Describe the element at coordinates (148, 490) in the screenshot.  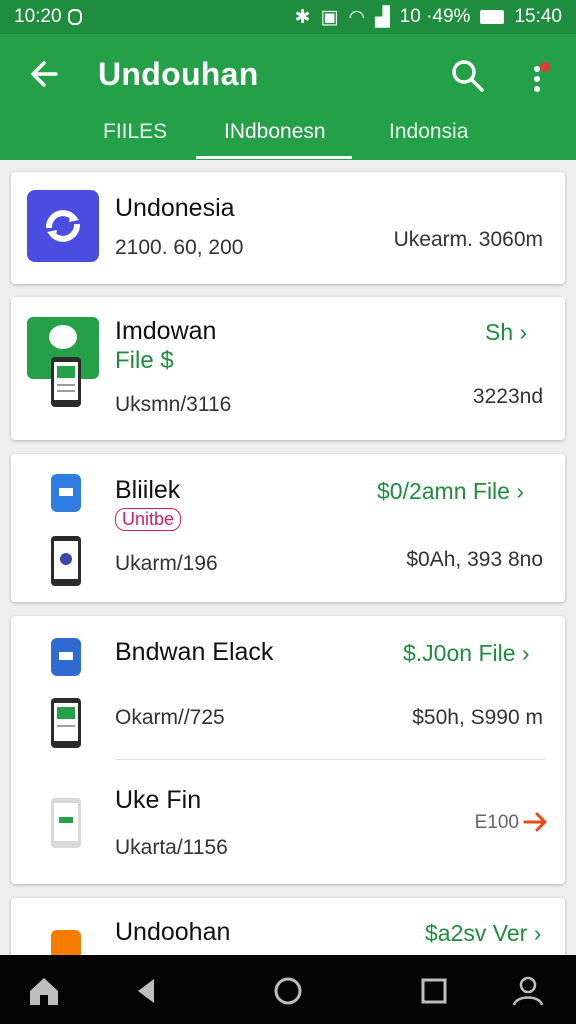
I see `item-name: Bliilek` at that location.